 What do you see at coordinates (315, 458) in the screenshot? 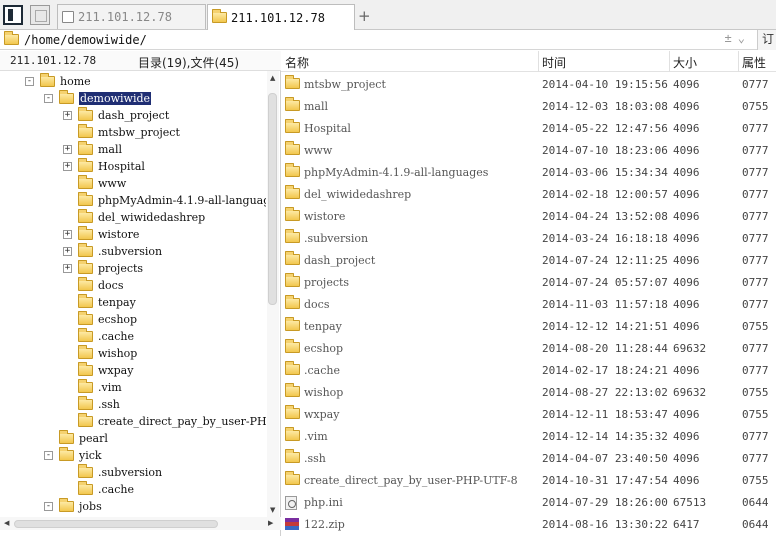
I see `file-name: .ssh` at bounding box center [315, 458].